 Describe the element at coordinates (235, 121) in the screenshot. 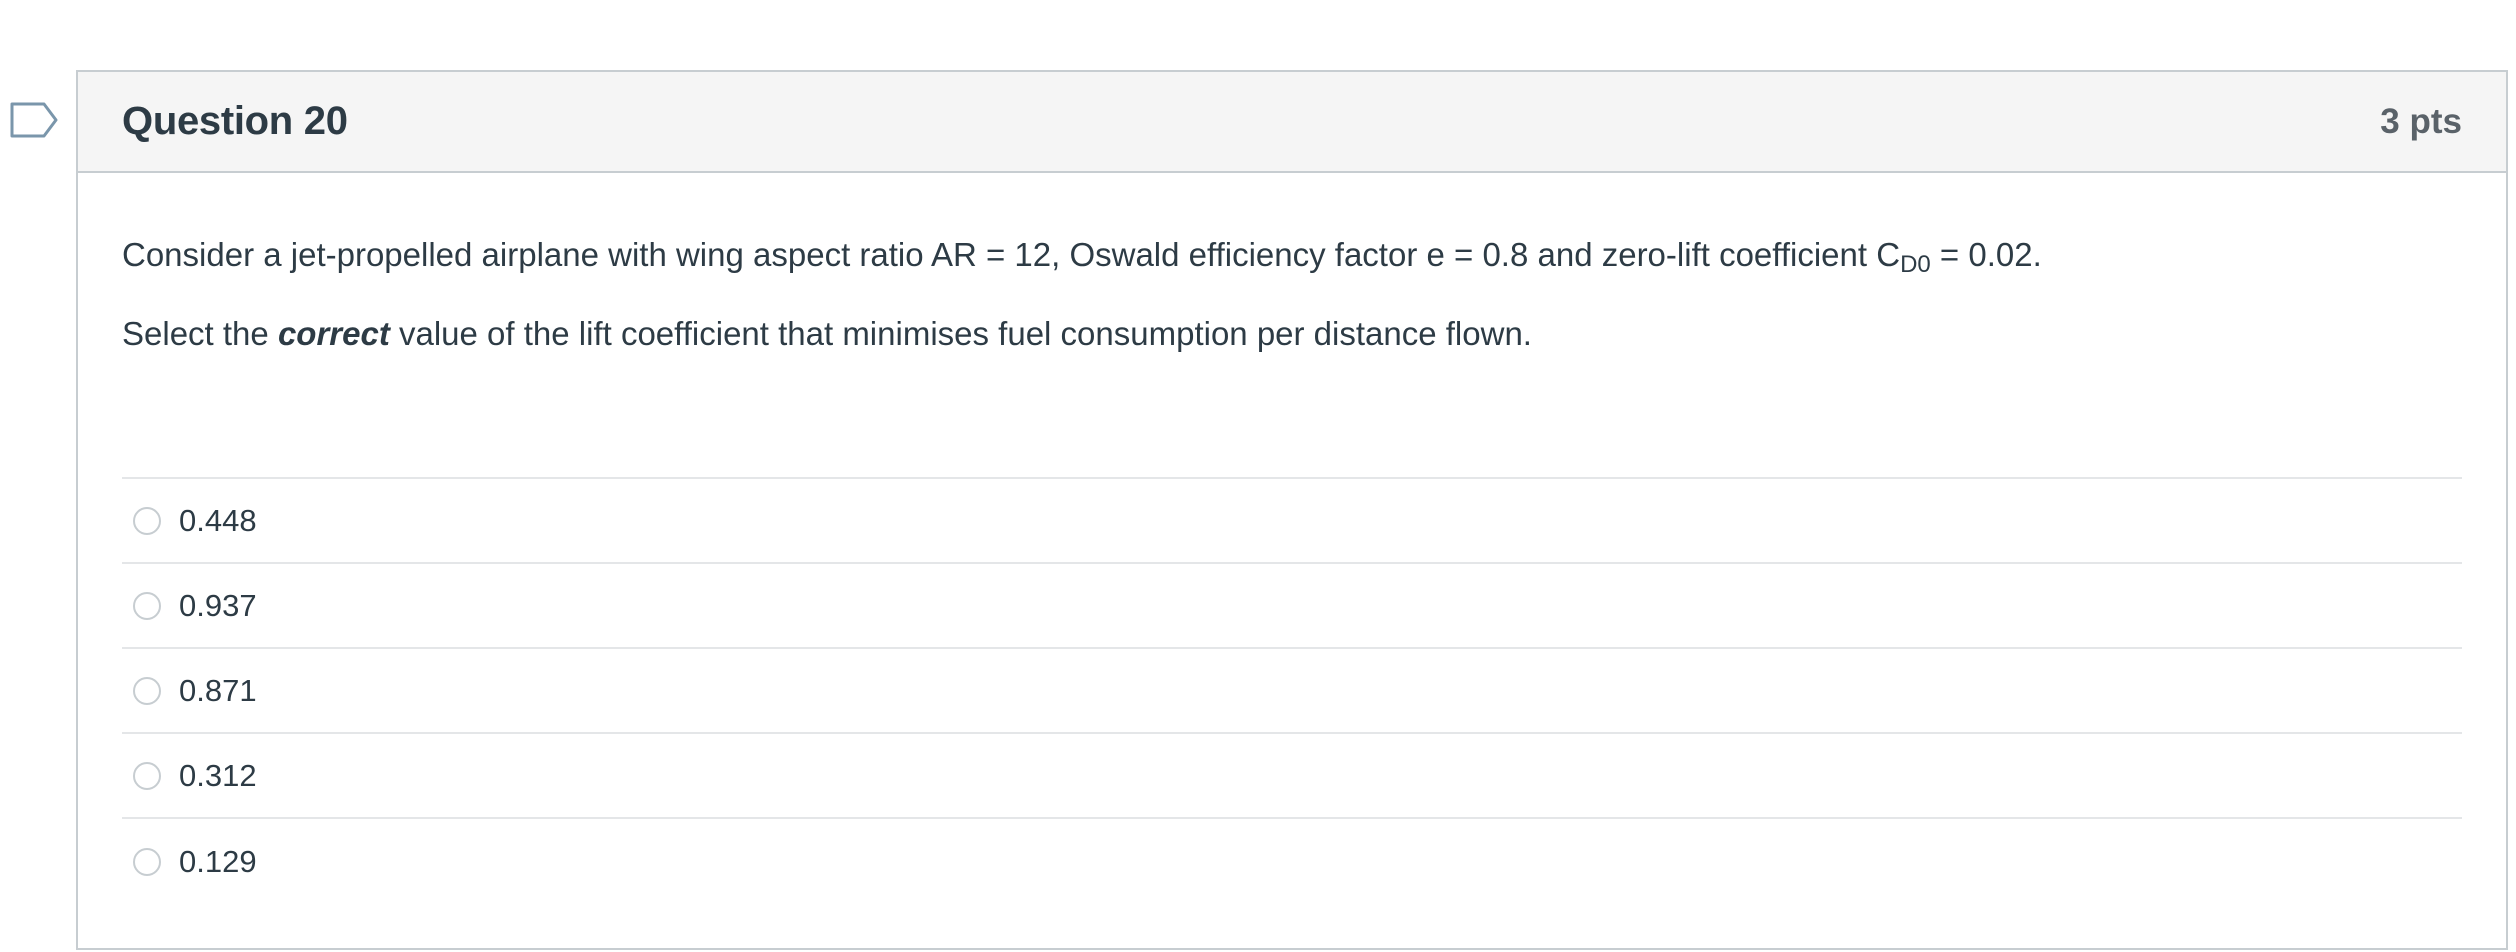

I see `question-title: Question 20` at that location.